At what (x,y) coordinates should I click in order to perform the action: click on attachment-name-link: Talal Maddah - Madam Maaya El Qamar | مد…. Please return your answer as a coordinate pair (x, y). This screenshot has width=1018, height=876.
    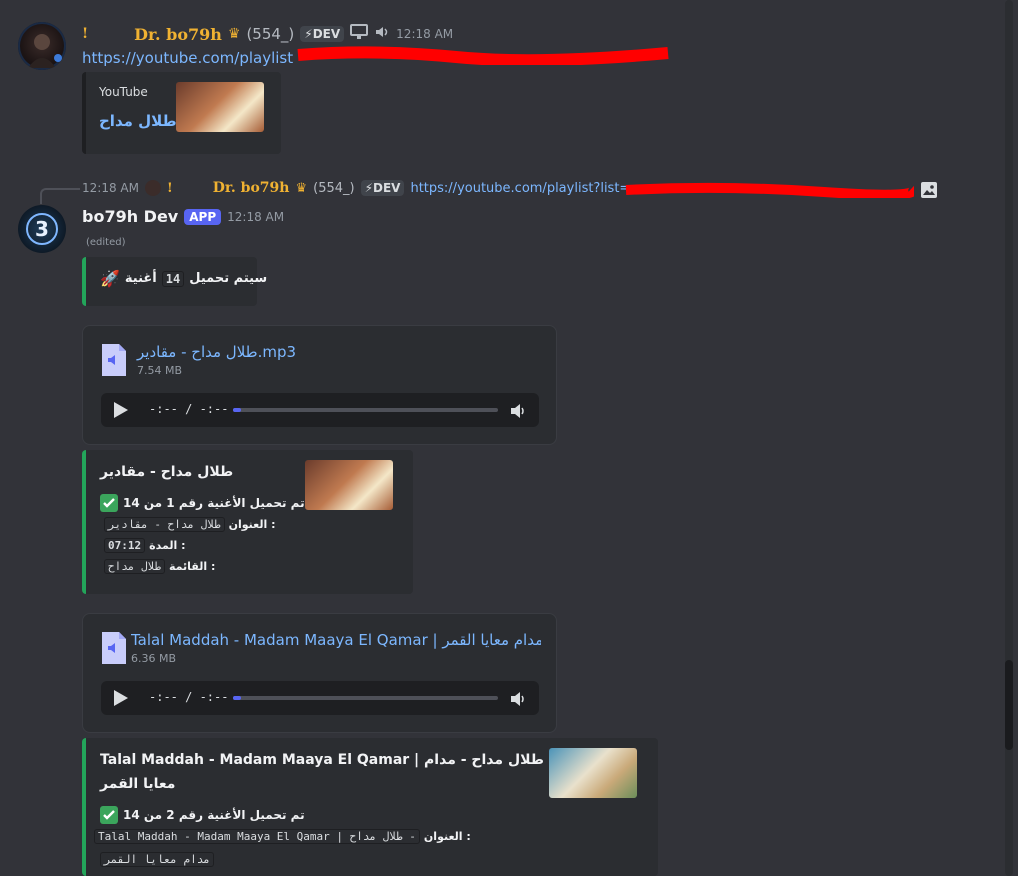
    Looking at the image, I should click on (336, 640).